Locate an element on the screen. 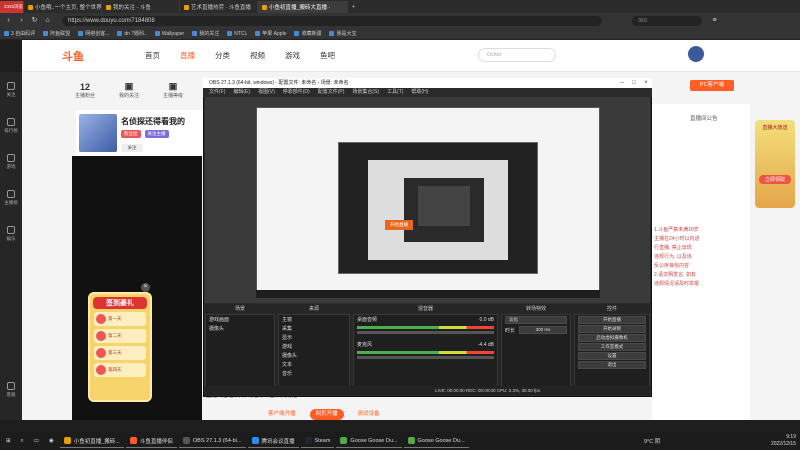 The height and width of the screenshot is (450, 800). fan-badge: 粉丝团 is located at coordinates (131, 134).